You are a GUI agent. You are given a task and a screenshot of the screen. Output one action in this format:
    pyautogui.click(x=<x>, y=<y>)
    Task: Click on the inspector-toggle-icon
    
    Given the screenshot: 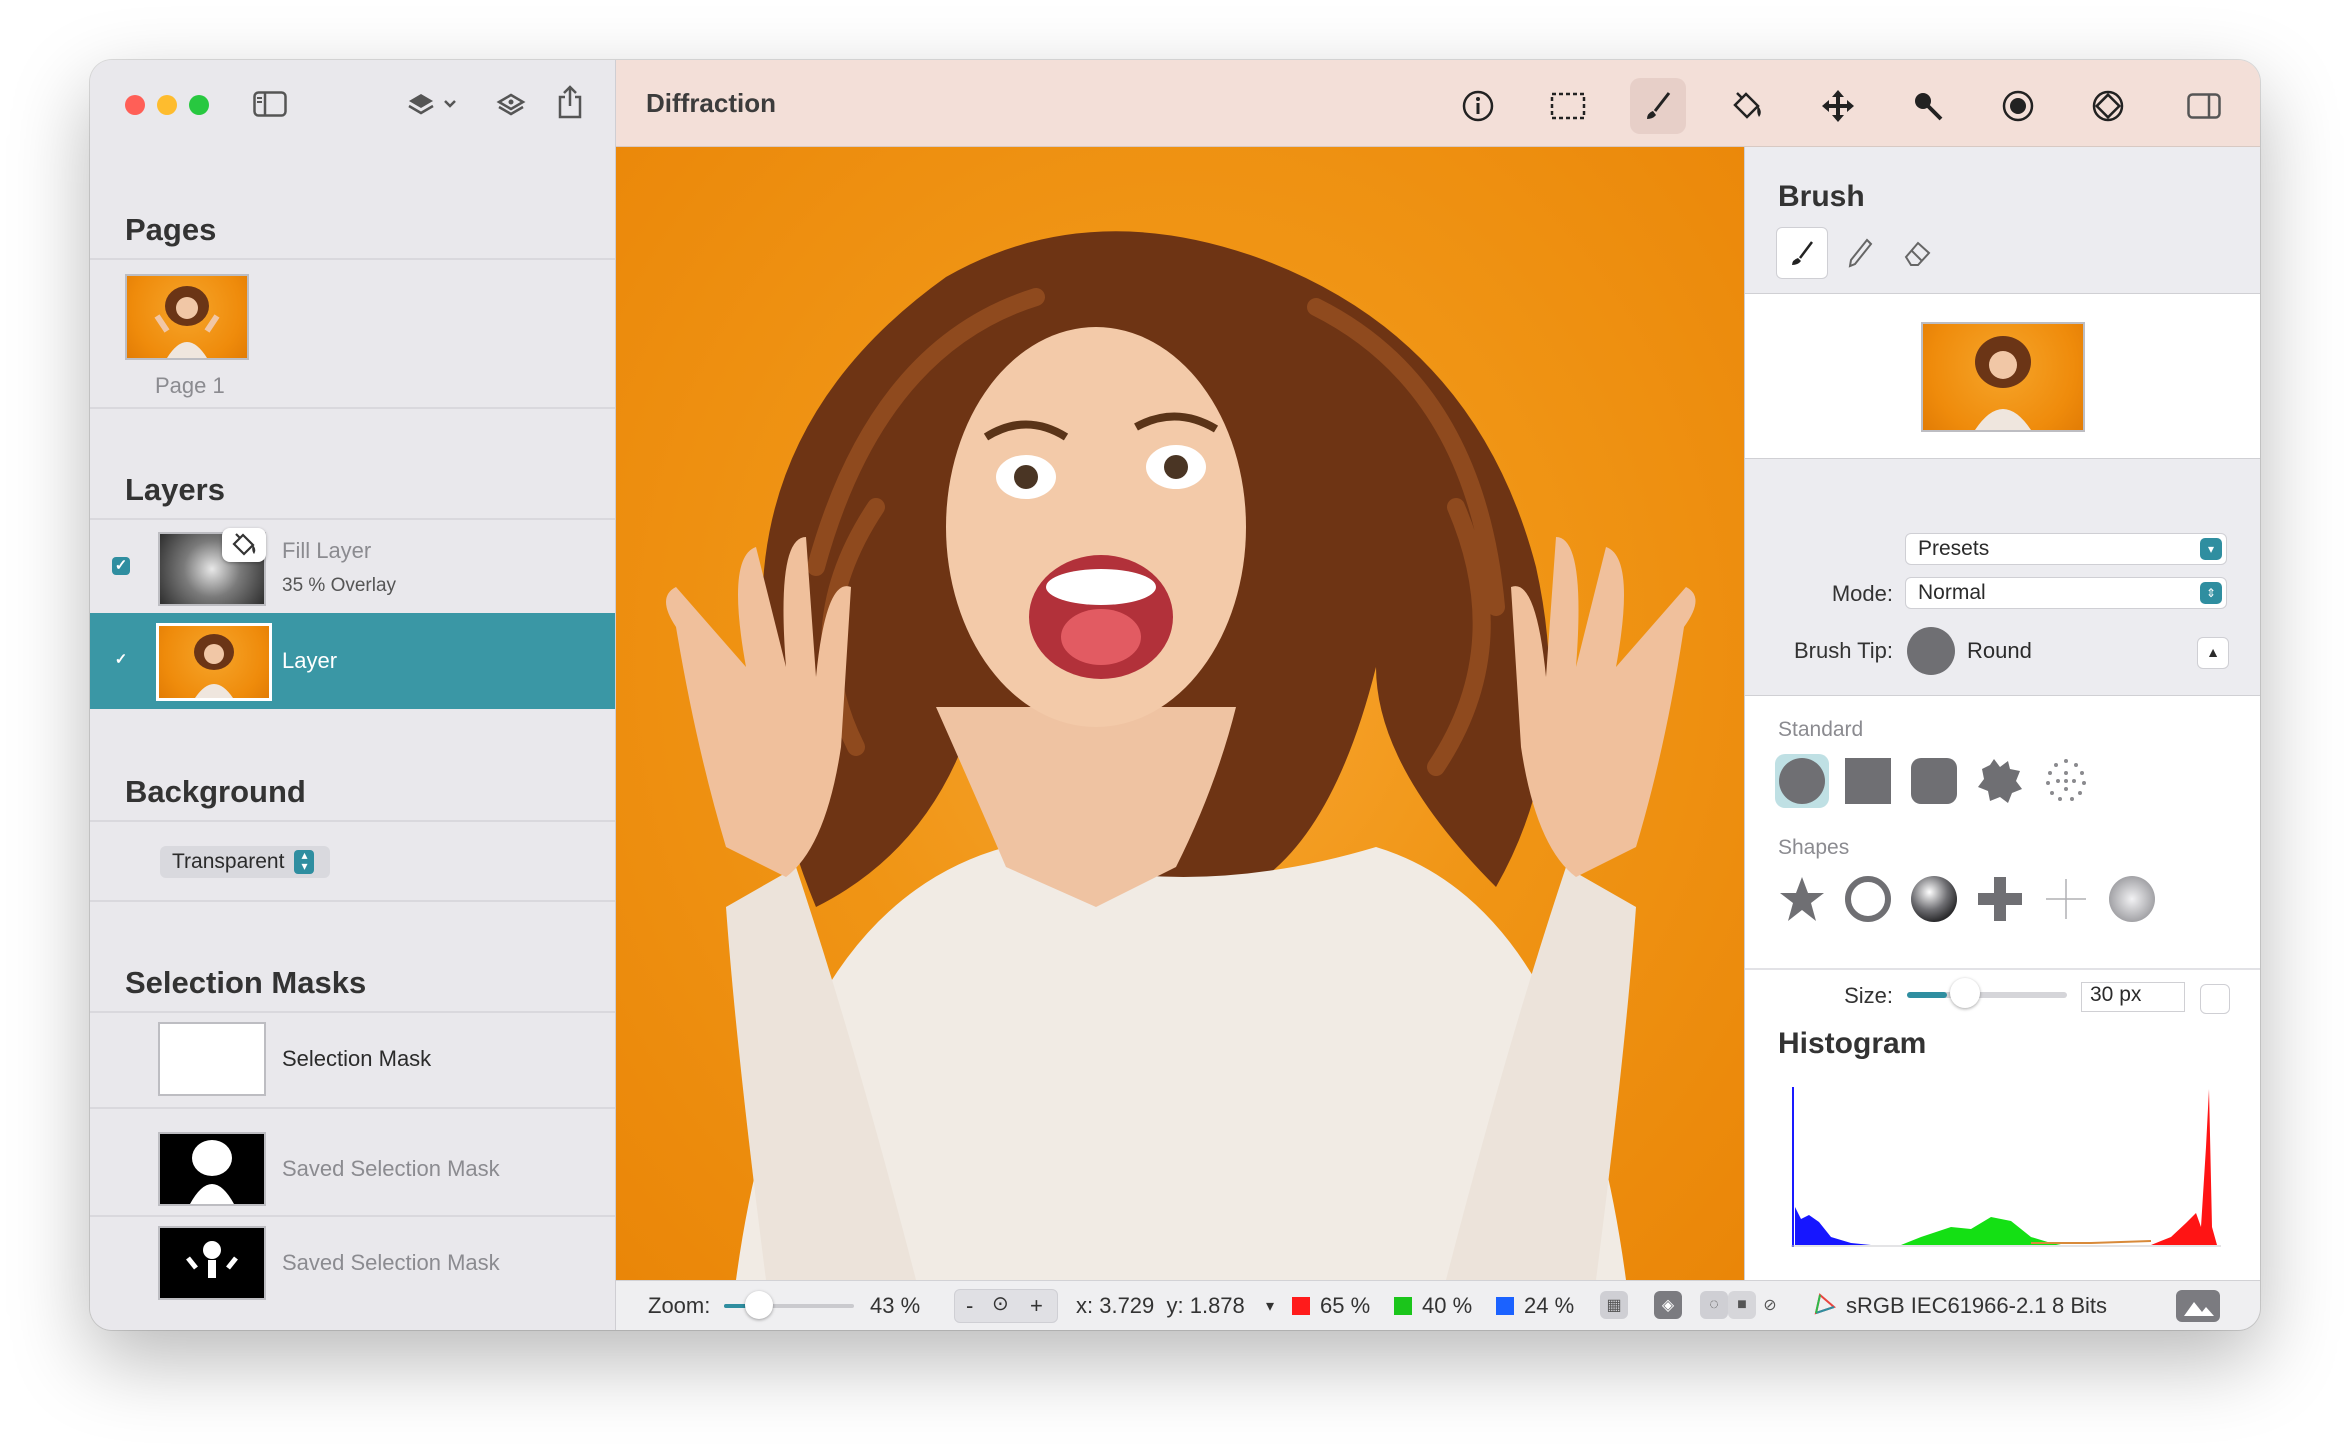 What is the action you would take?
    pyautogui.click(x=2204, y=106)
    